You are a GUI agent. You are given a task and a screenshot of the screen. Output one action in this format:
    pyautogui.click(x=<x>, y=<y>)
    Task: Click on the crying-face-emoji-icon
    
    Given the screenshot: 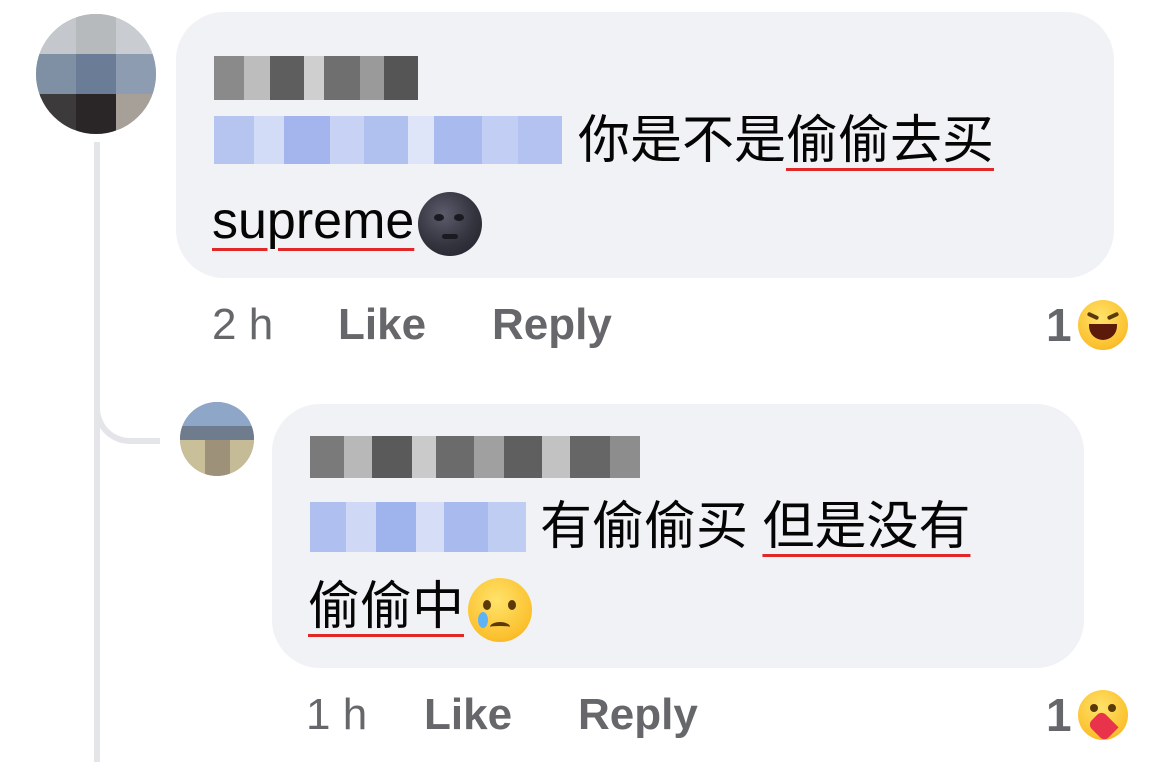 What is the action you would take?
    pyautogui.click(x=500, y=610)
    